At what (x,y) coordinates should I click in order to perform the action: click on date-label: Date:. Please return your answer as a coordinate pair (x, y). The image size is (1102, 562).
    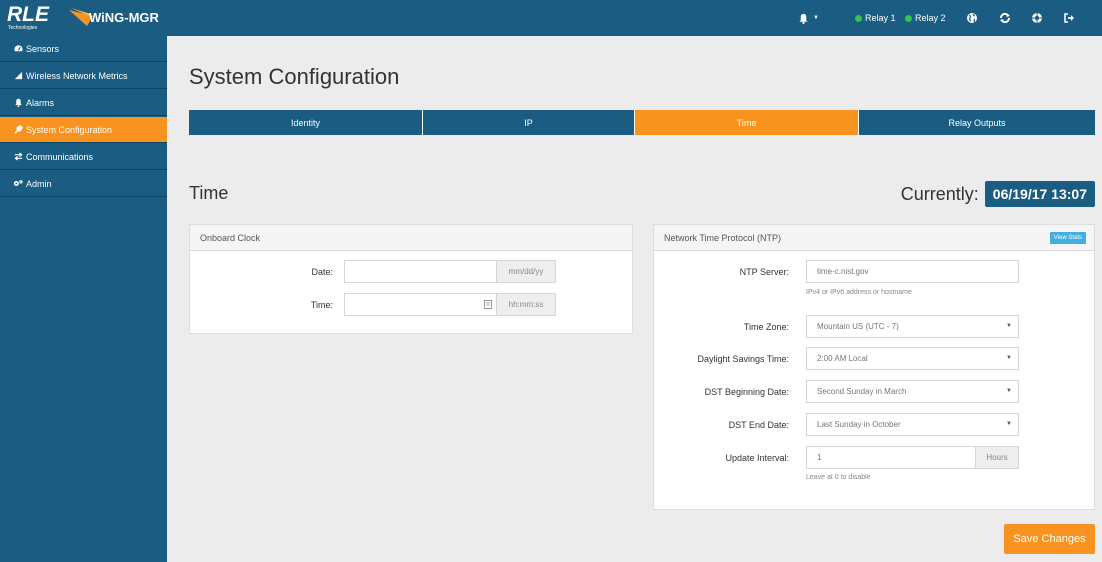
    Looking at the image, I should click on (322, 272).